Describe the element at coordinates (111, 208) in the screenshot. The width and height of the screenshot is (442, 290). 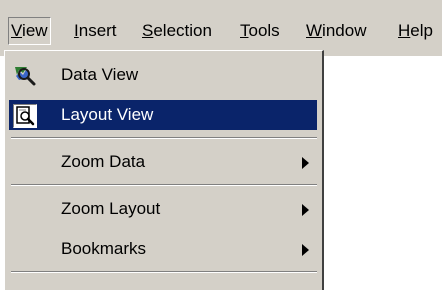
I see `menu-item-label: Zoom Layout` at that location.